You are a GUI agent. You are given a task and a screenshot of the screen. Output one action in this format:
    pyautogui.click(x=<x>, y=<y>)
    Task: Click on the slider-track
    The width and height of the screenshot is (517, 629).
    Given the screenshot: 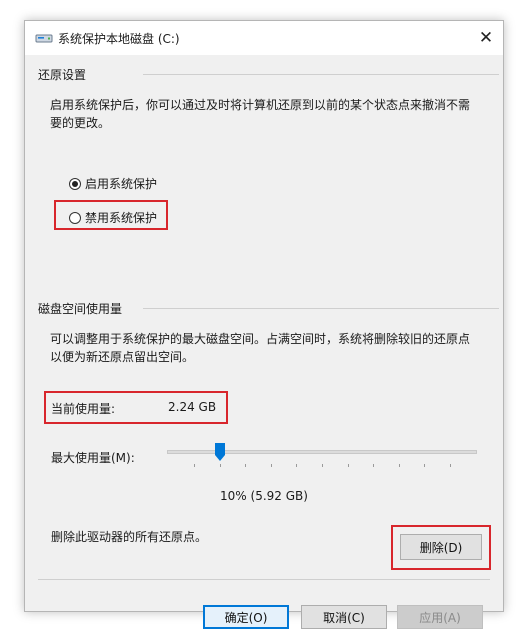 What is the action you would take?
    pyautogui.click(x=322, y=452)
    